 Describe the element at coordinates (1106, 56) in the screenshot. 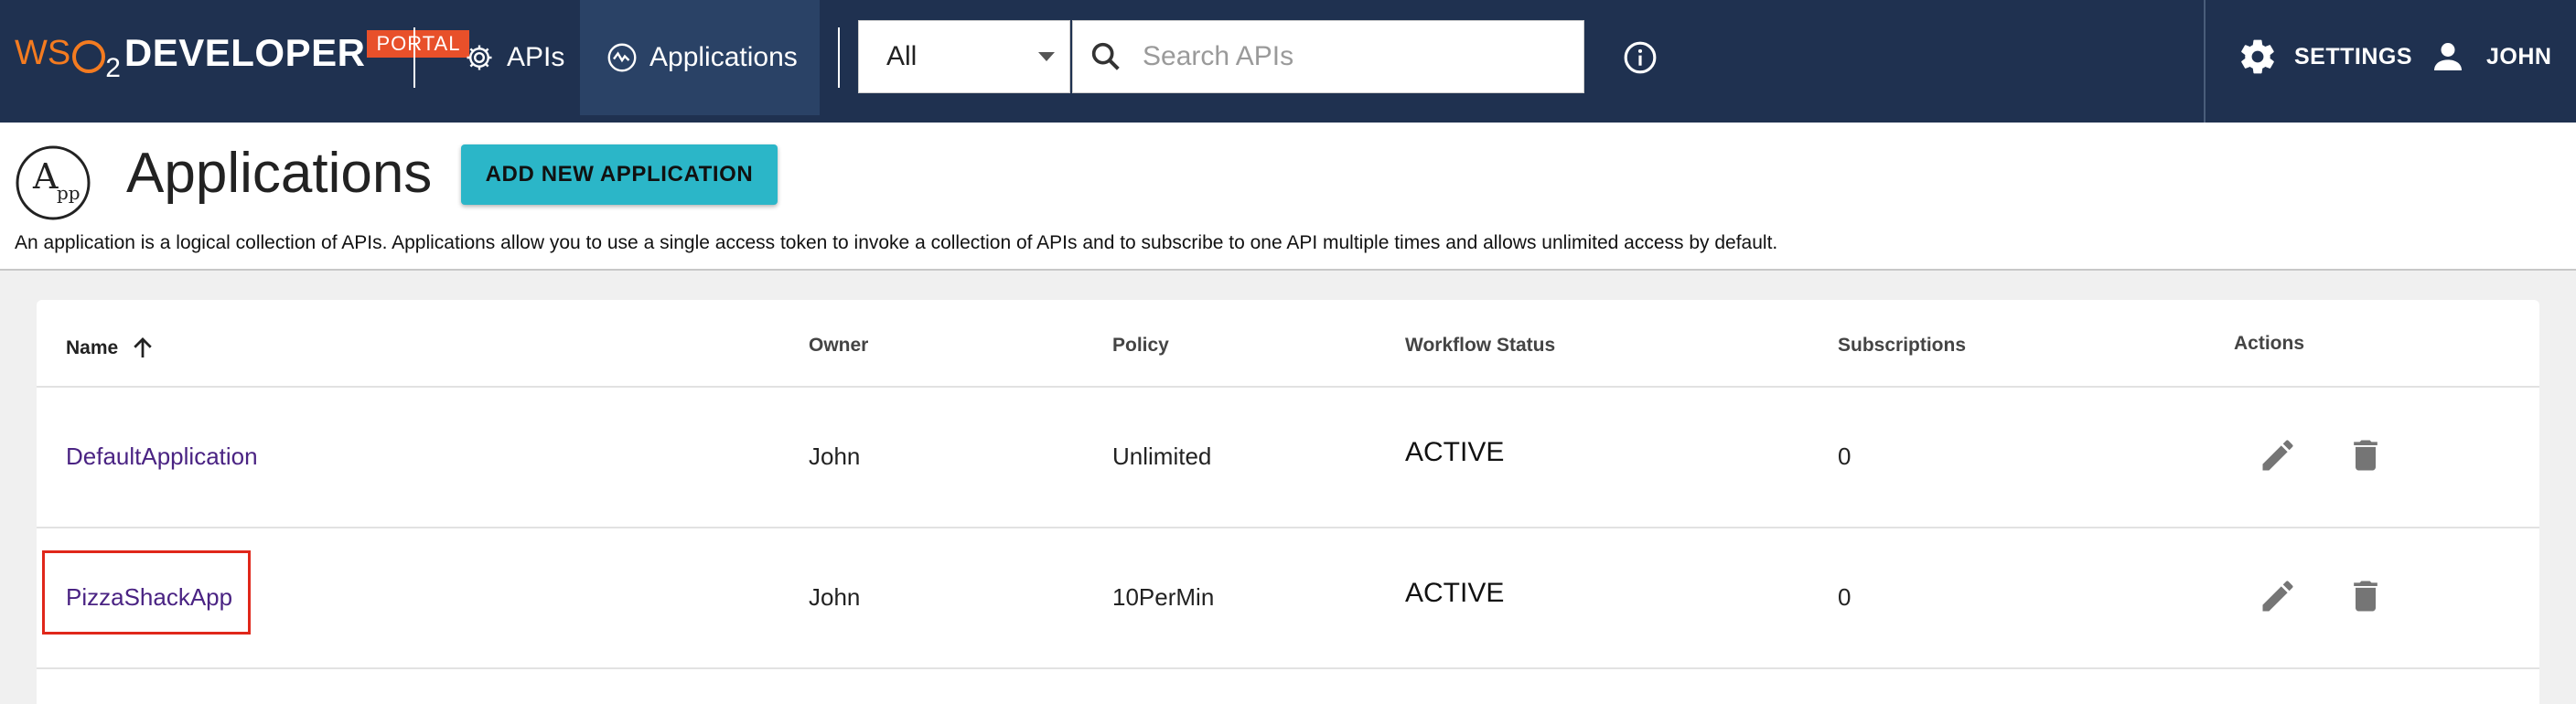

I see `search-icon` at that location.